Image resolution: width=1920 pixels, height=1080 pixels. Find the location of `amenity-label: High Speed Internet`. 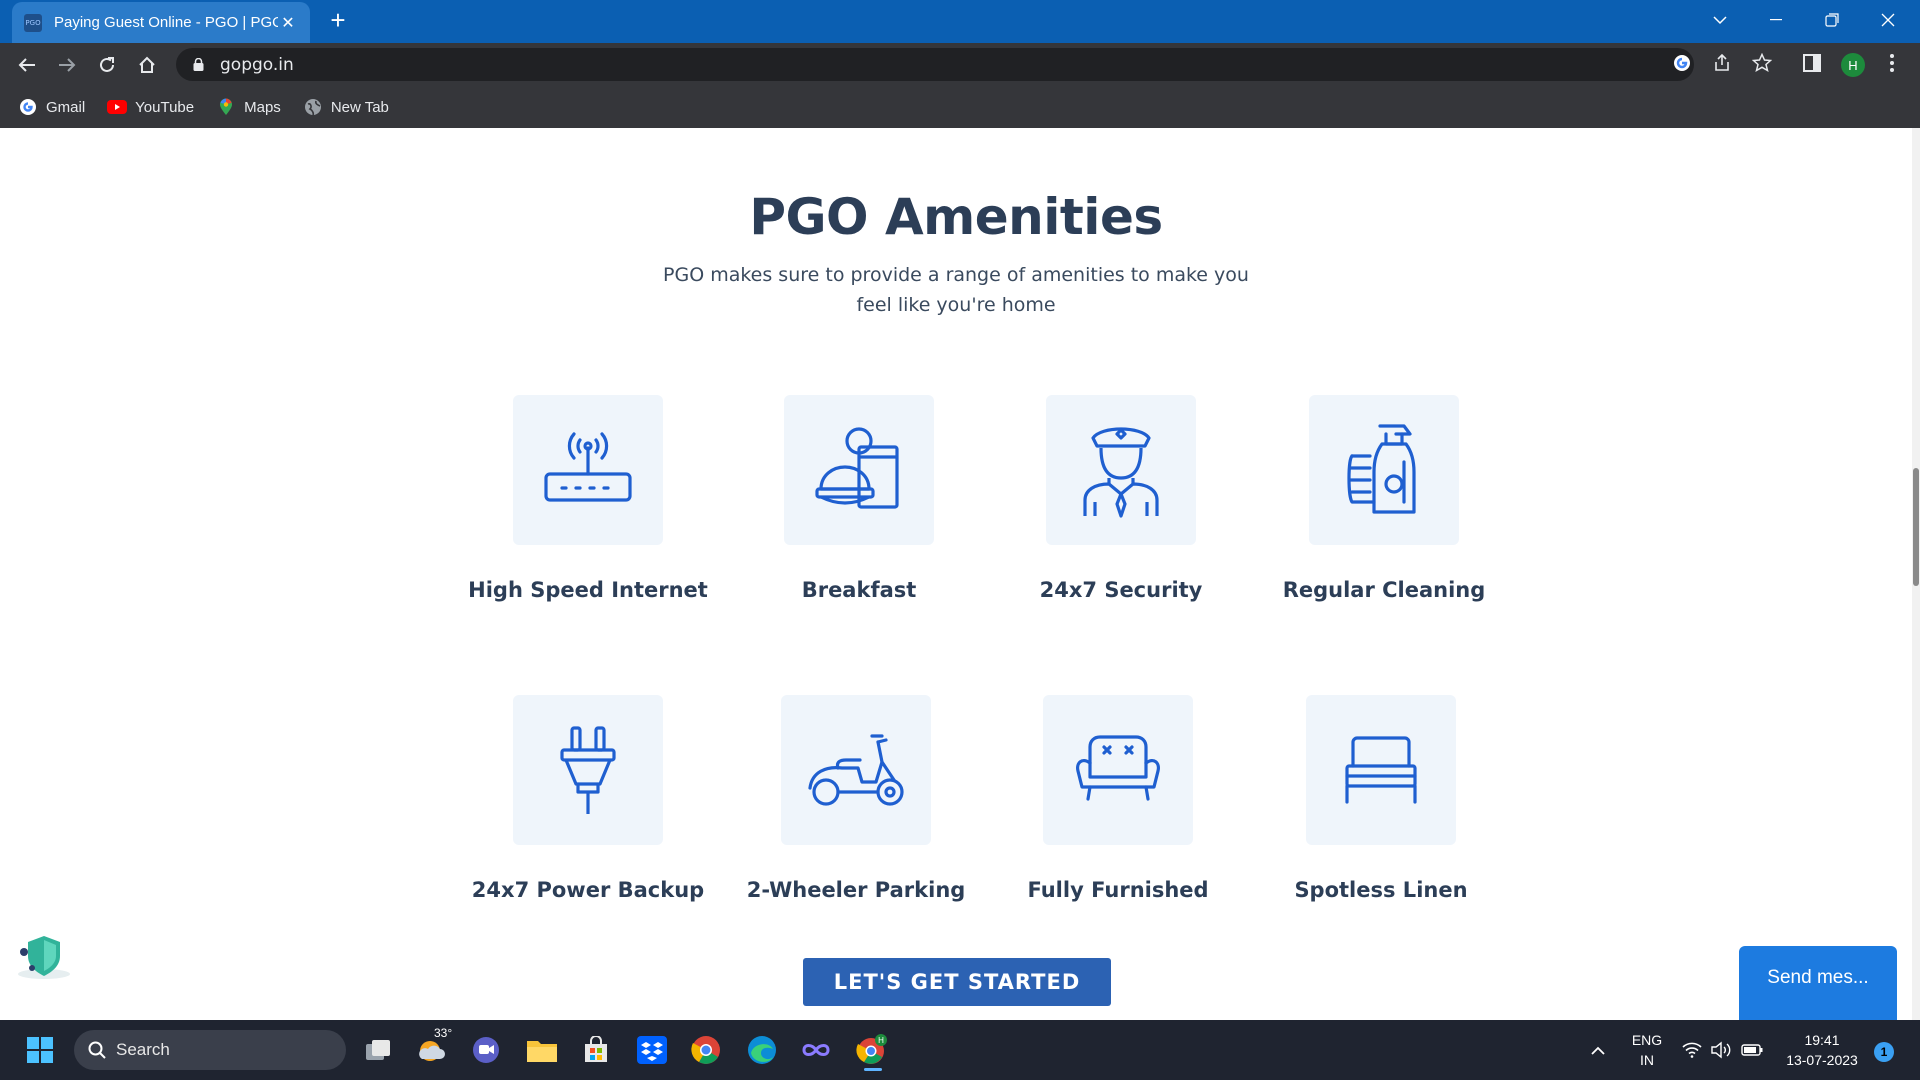

amenity-label: High Speed Internet is located at coordinates (588, 590).